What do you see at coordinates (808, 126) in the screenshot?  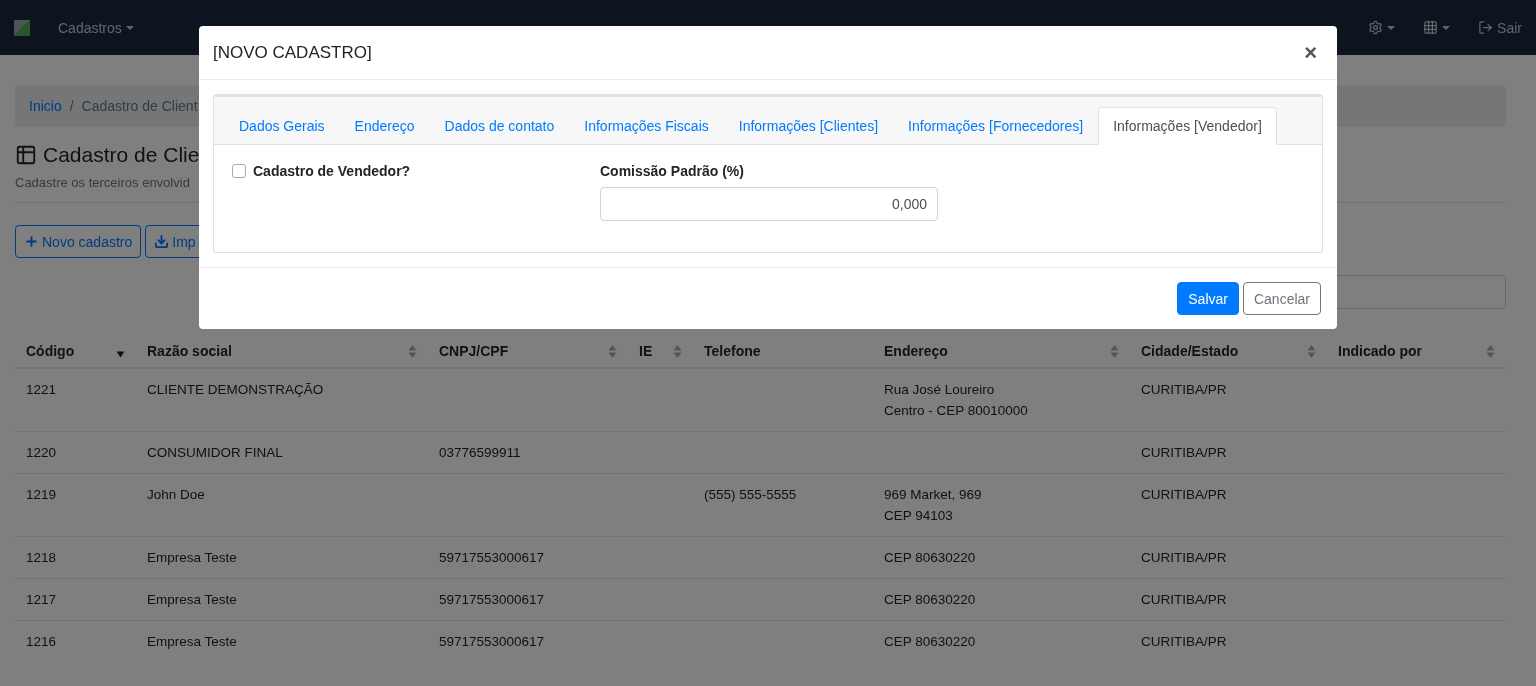 I see `tab: Informações [Clientes]` at bounding box center [808, 126].